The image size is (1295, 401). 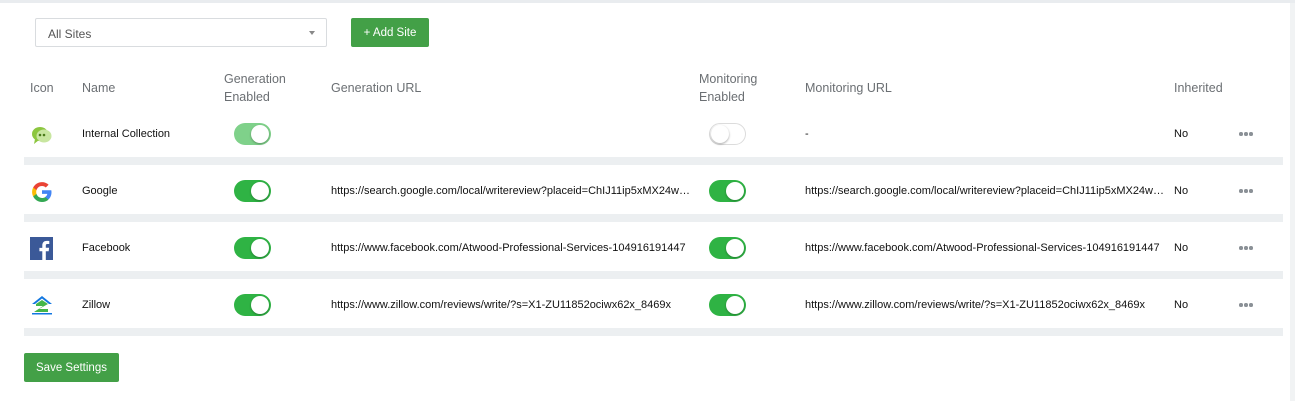 I want to click on header-generation-enabled: Generation Enabled, so click(x=255, y=88).